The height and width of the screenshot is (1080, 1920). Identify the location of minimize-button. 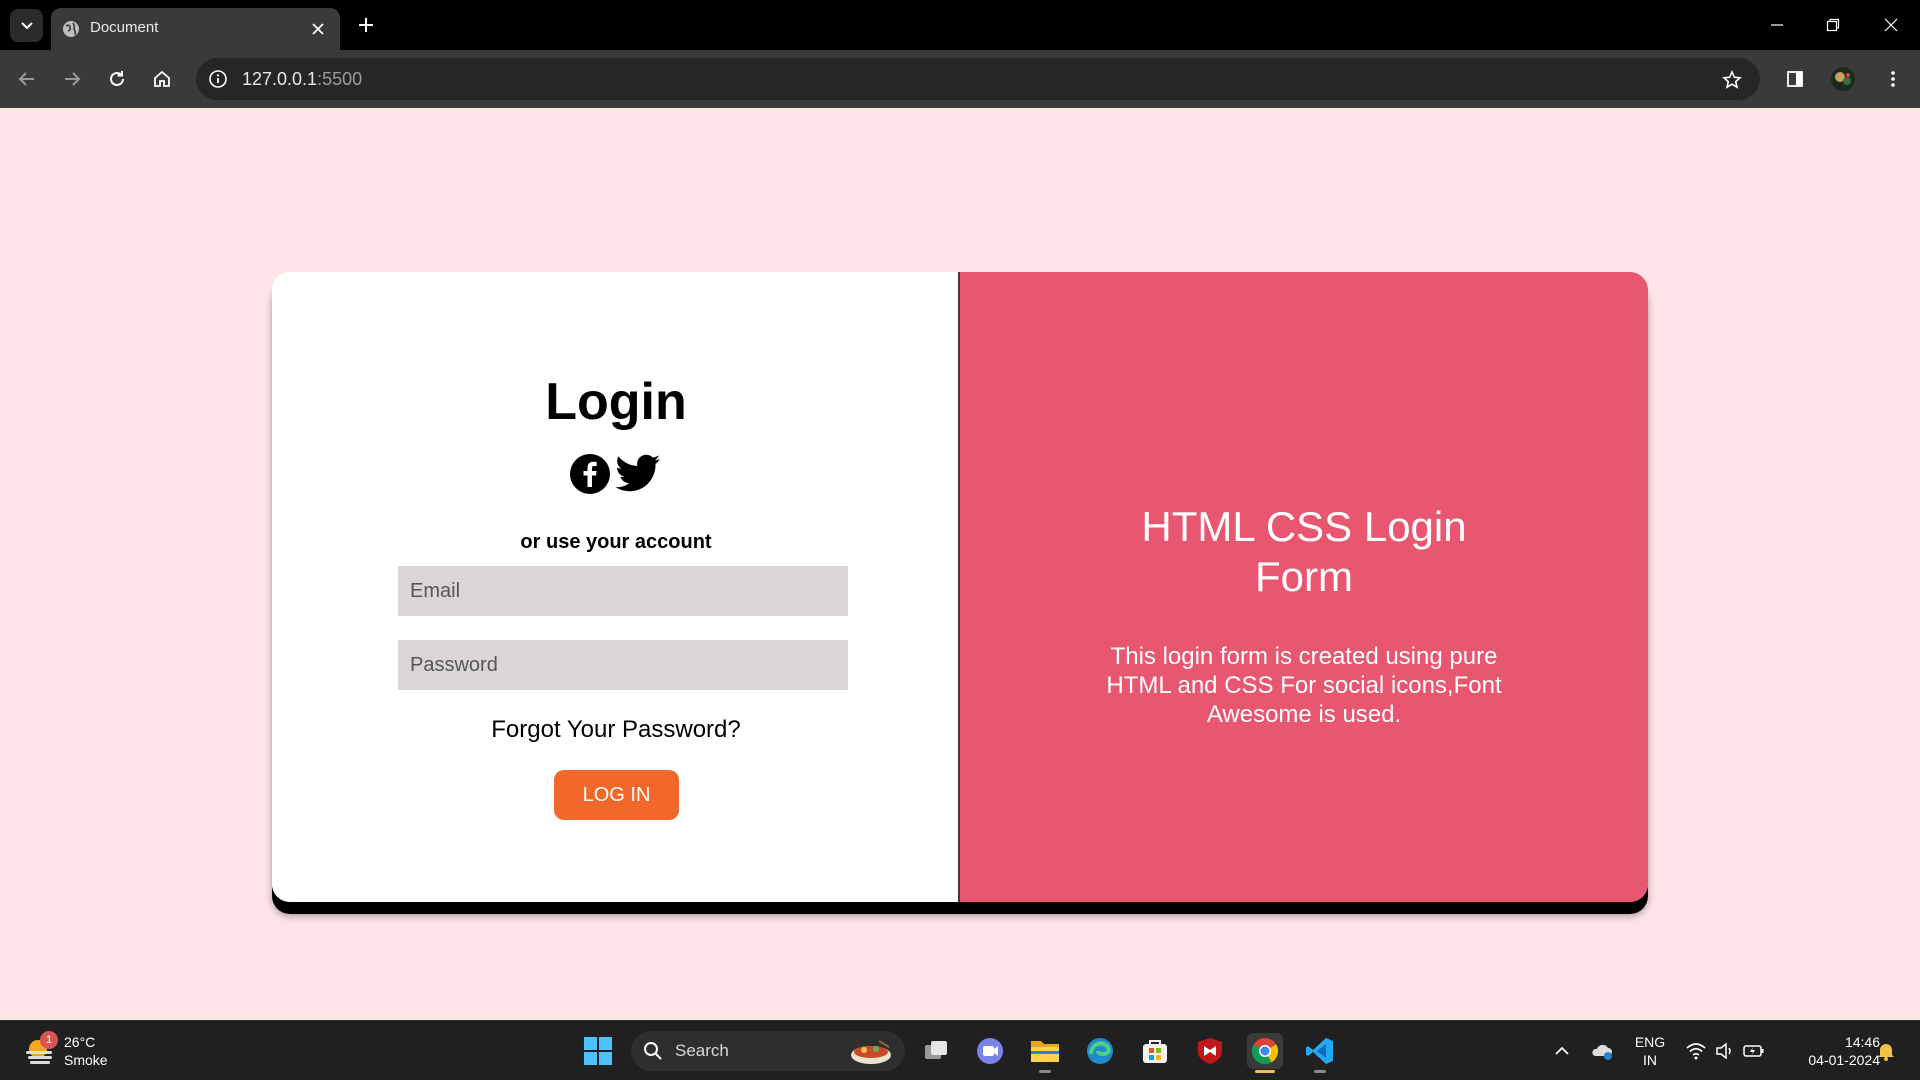
(1777, 25).